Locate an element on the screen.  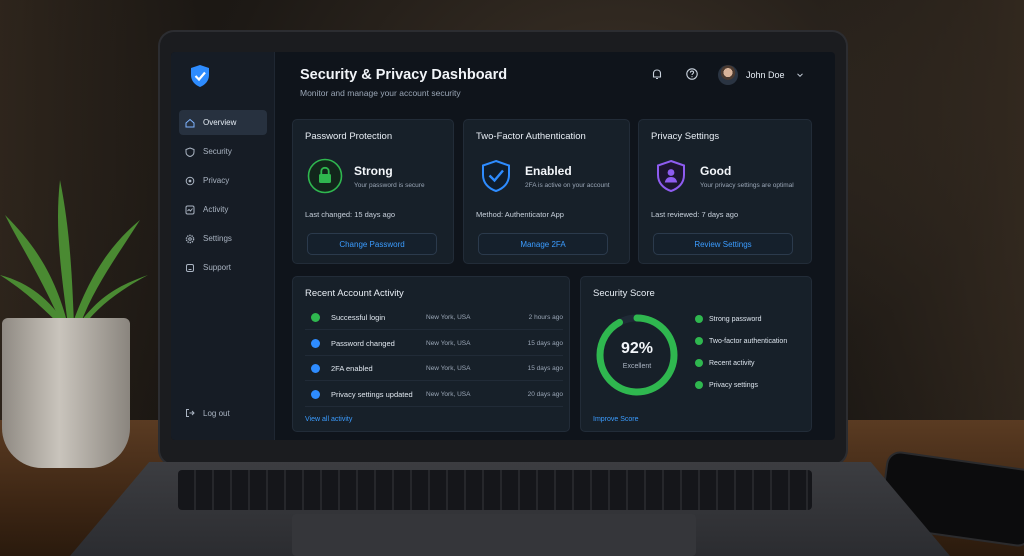
score-check-label: Recent activity is located at coordinates (732, 363).